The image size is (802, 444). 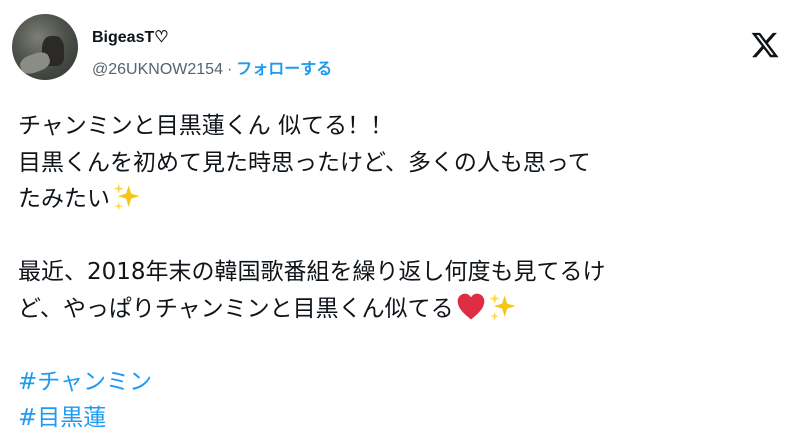 I want to click on display-name-text: BigeasT♡, so click(x=130, y=37).